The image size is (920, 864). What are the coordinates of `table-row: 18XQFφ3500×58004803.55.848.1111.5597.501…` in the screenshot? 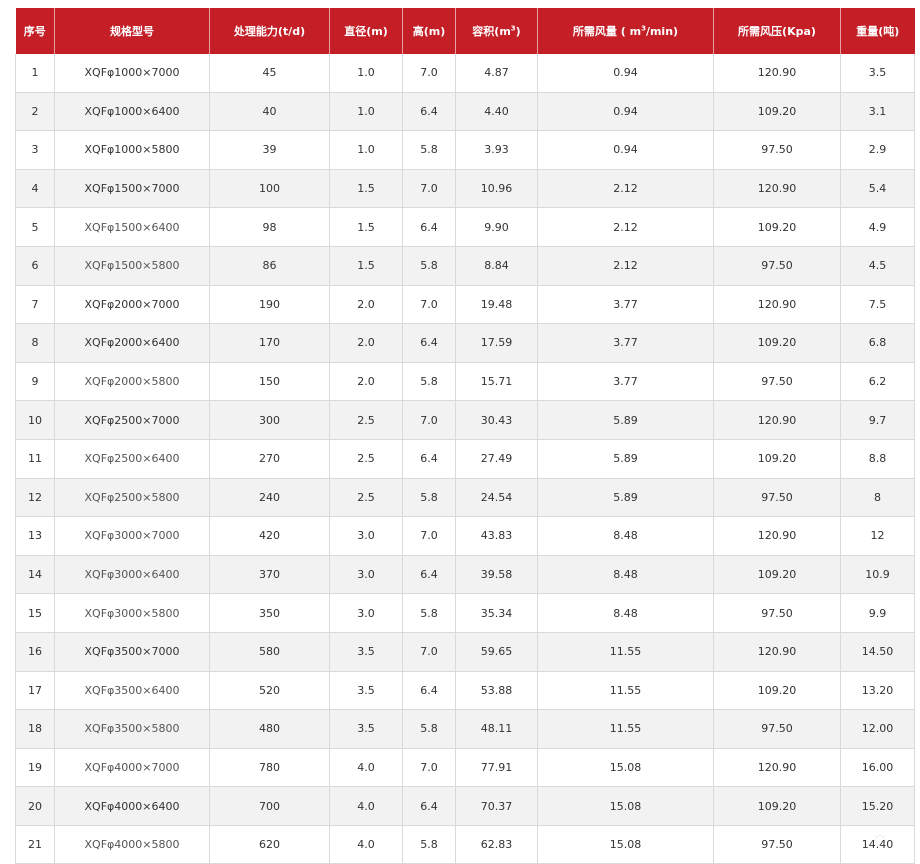 It's located at (465, 729).